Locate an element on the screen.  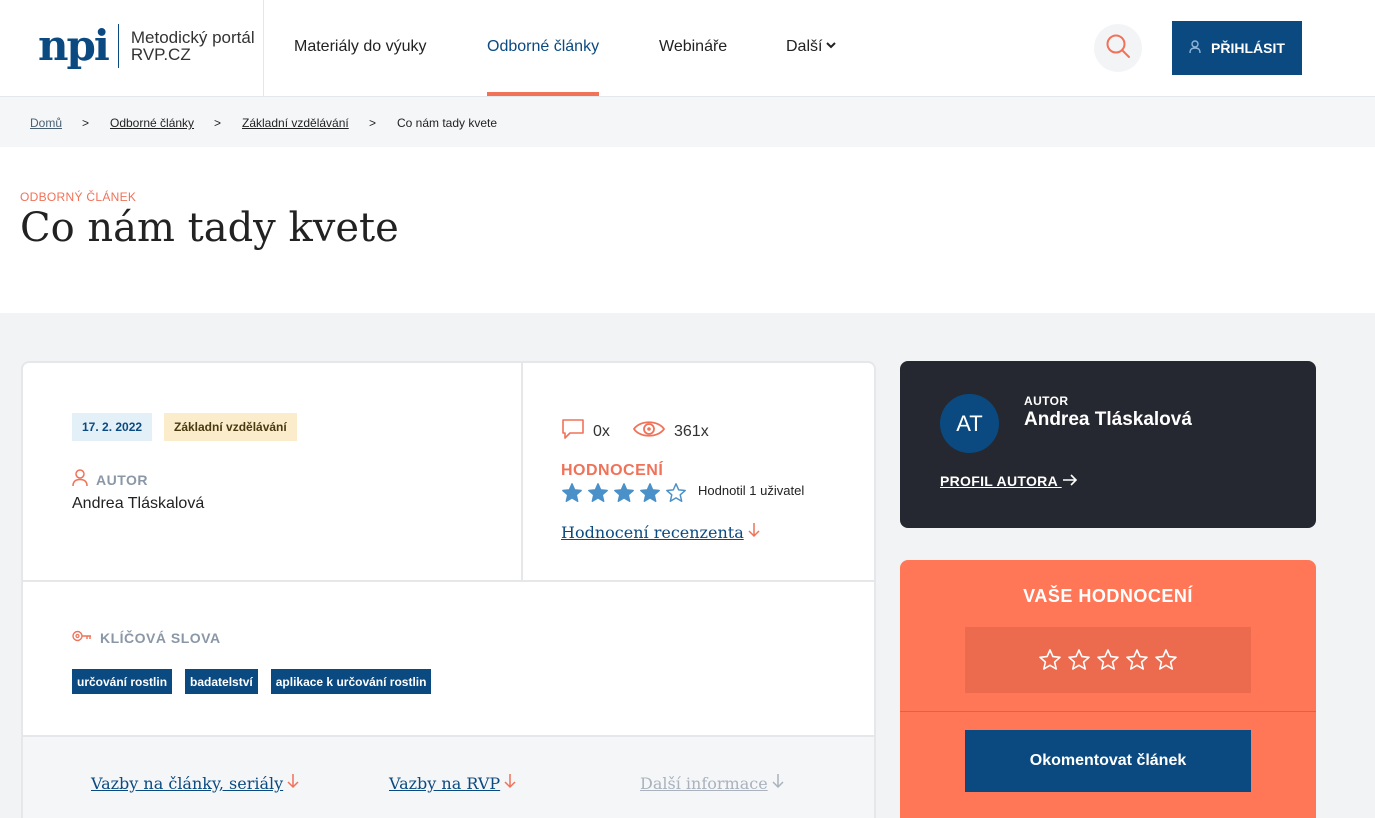
search-button is located at coordinates (1118, 48).